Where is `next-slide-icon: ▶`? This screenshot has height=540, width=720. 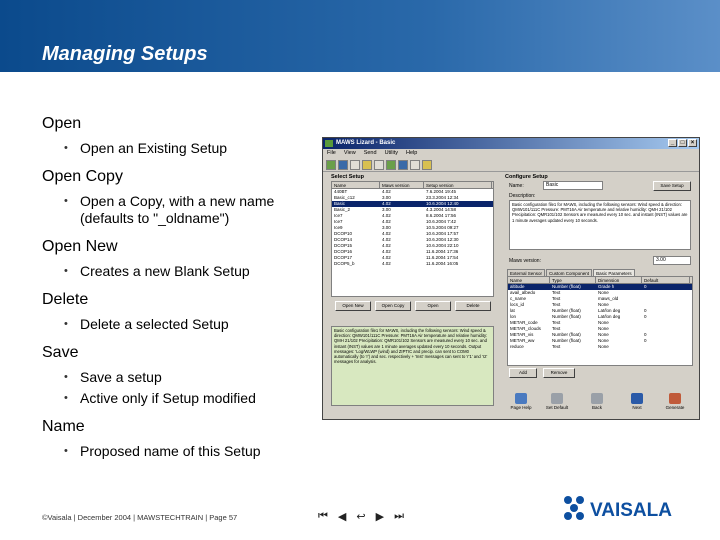 next-slide-icon: ▶ is located at coordinates (380, 516).